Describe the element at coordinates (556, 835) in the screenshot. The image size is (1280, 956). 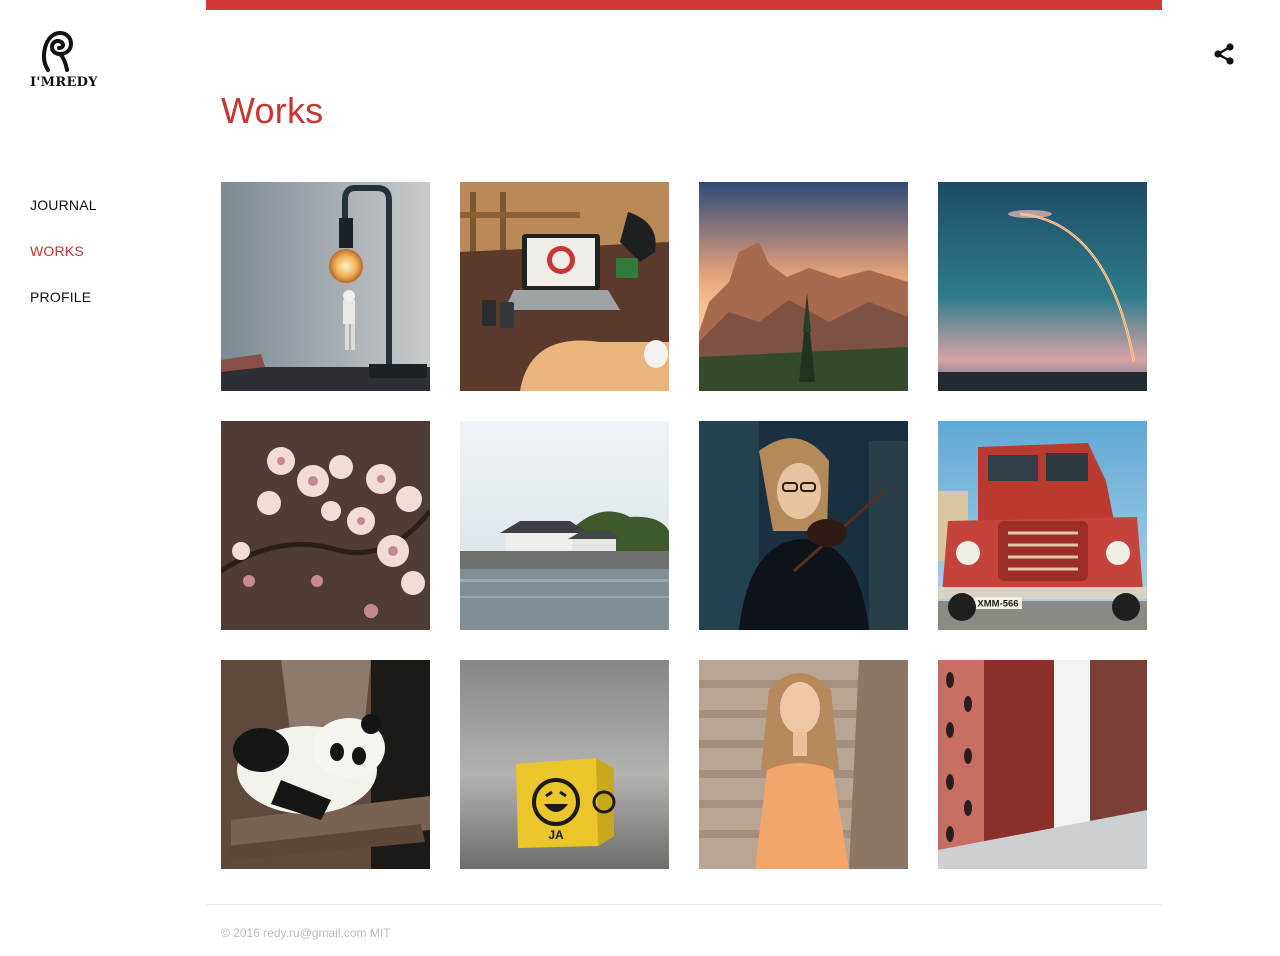
I see `dice-text: JA` at that location.